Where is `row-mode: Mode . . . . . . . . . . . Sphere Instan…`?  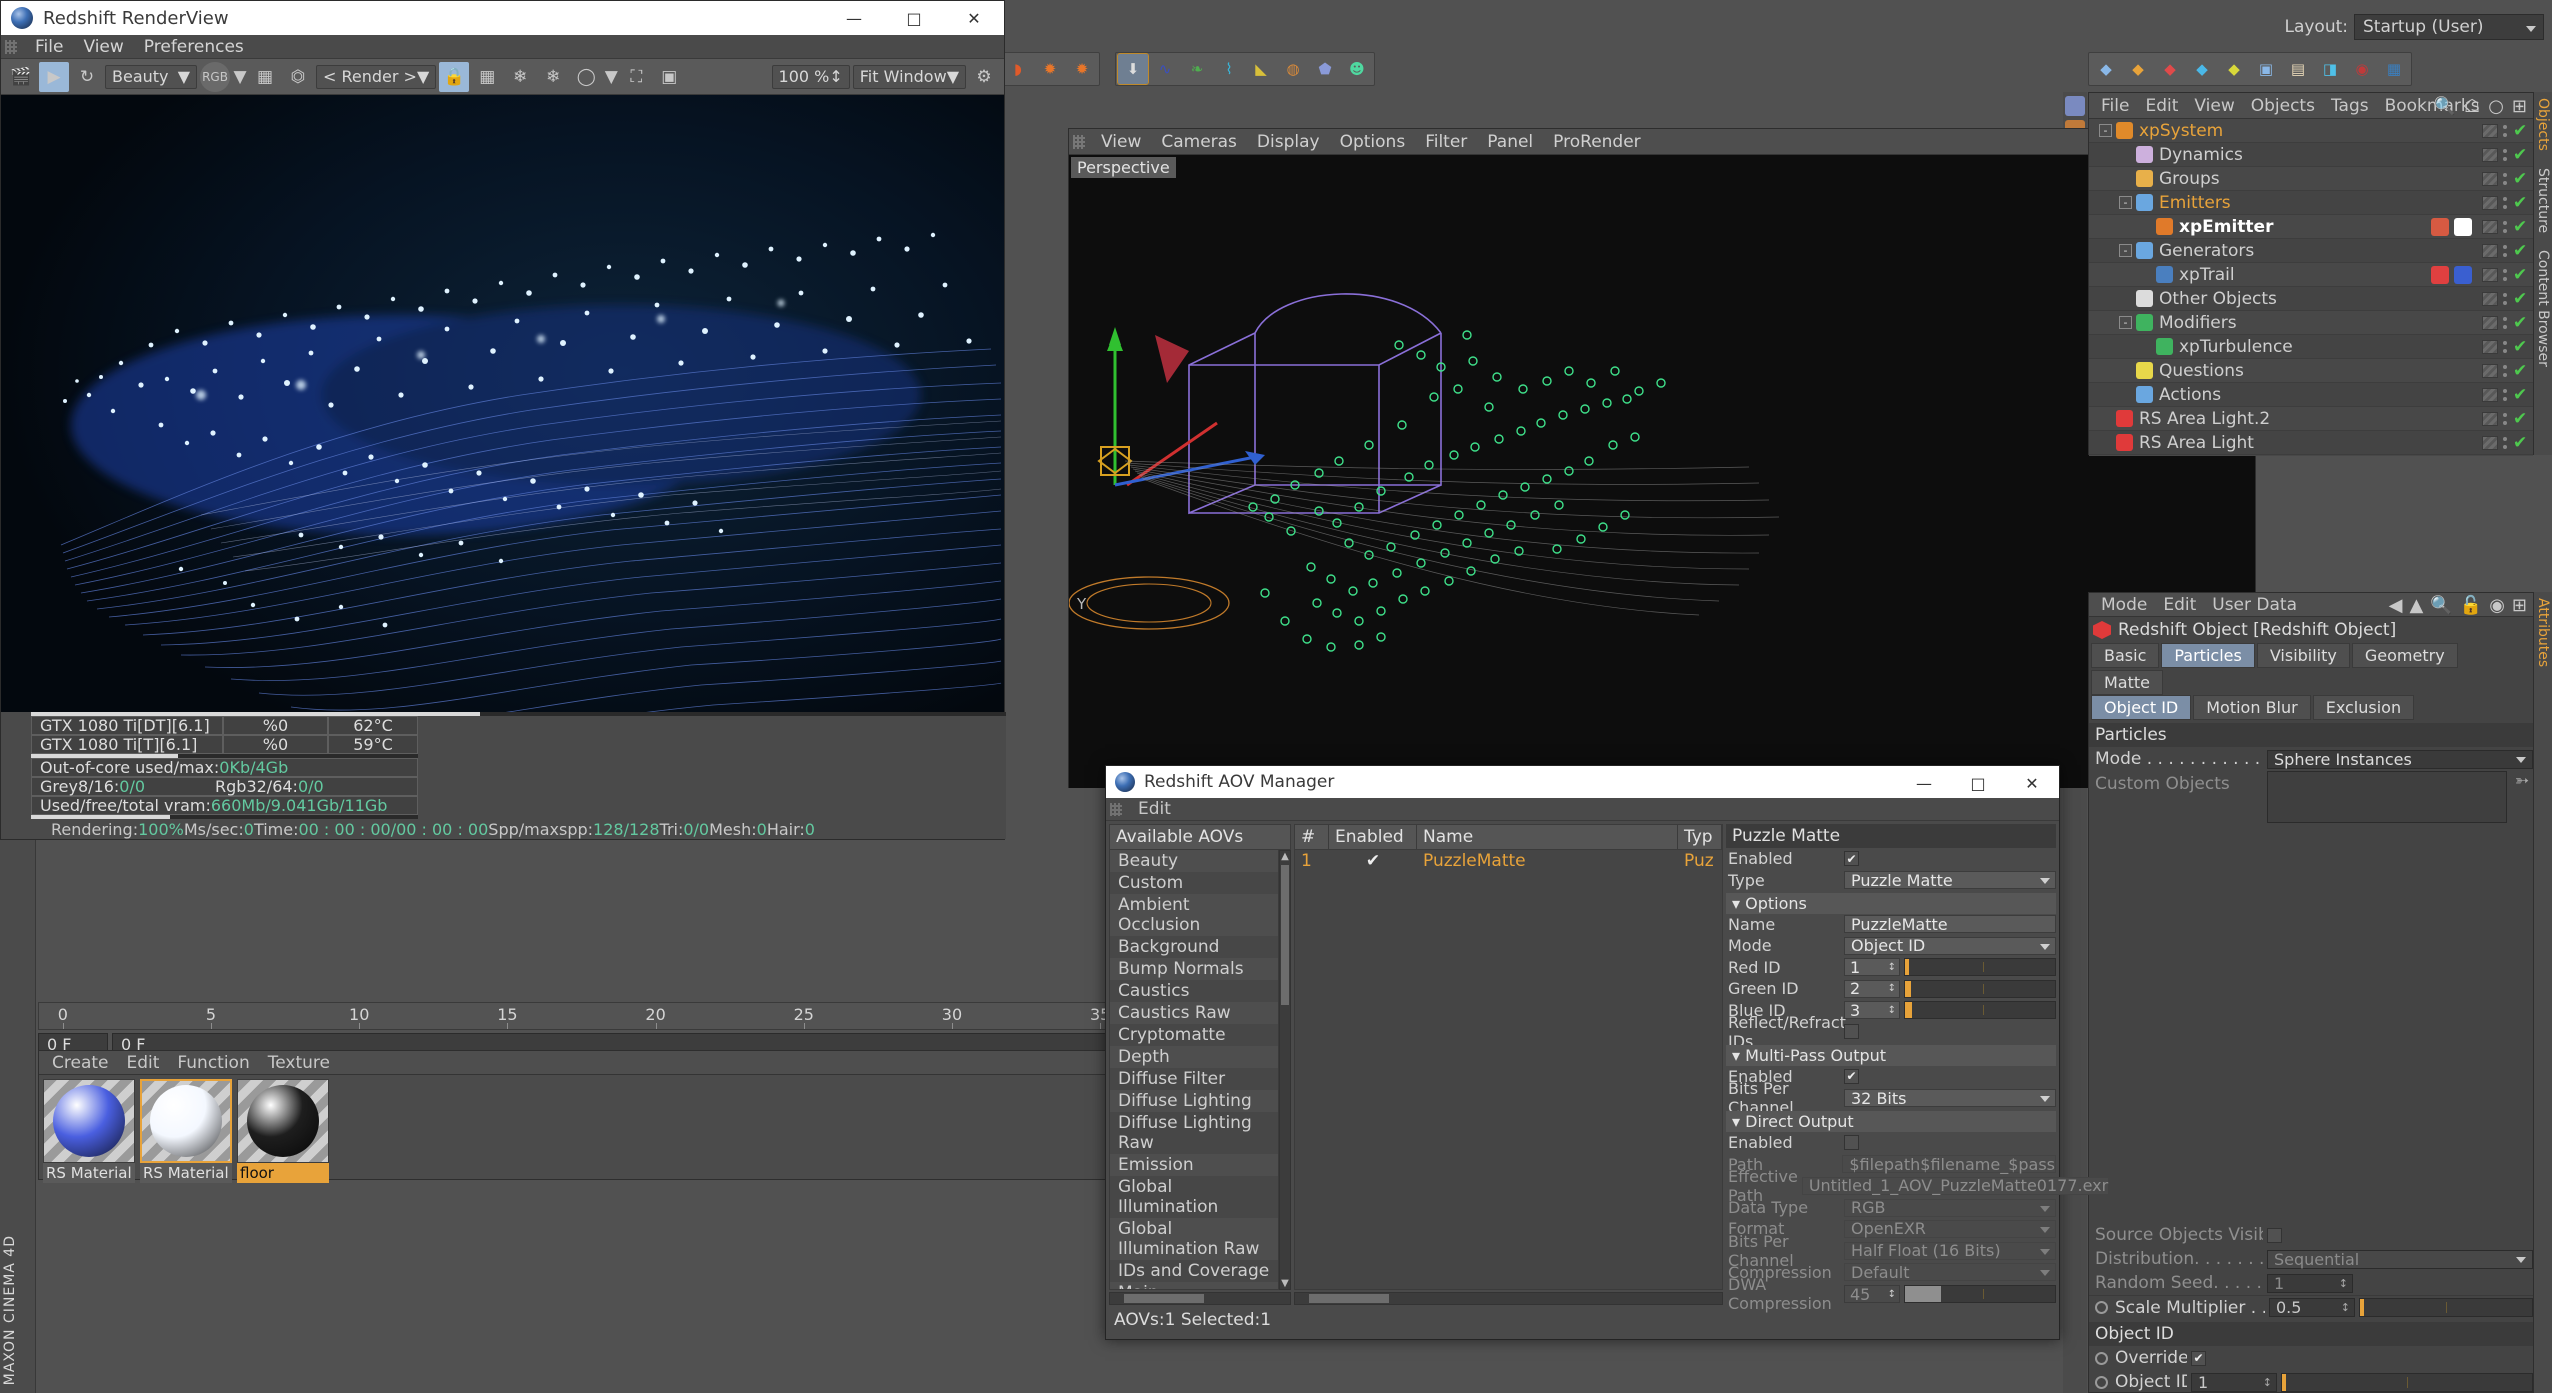 row-mode: Mode . . . . . . . . . . . Sphere Instan… is located at coordinates (2311, 759).